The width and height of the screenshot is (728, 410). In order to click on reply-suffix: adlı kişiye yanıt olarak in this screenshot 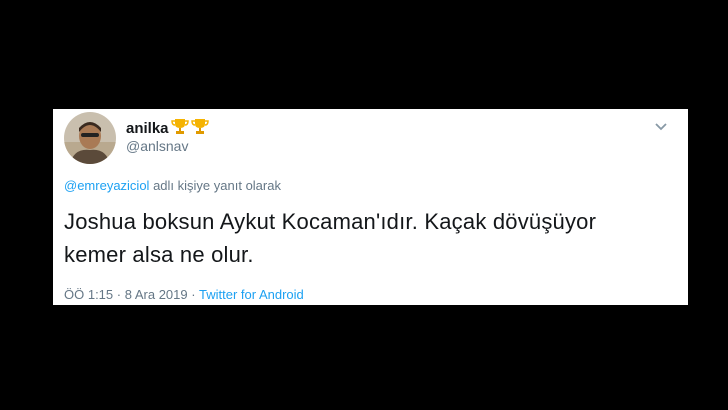, I will do `click(217, 185)`.